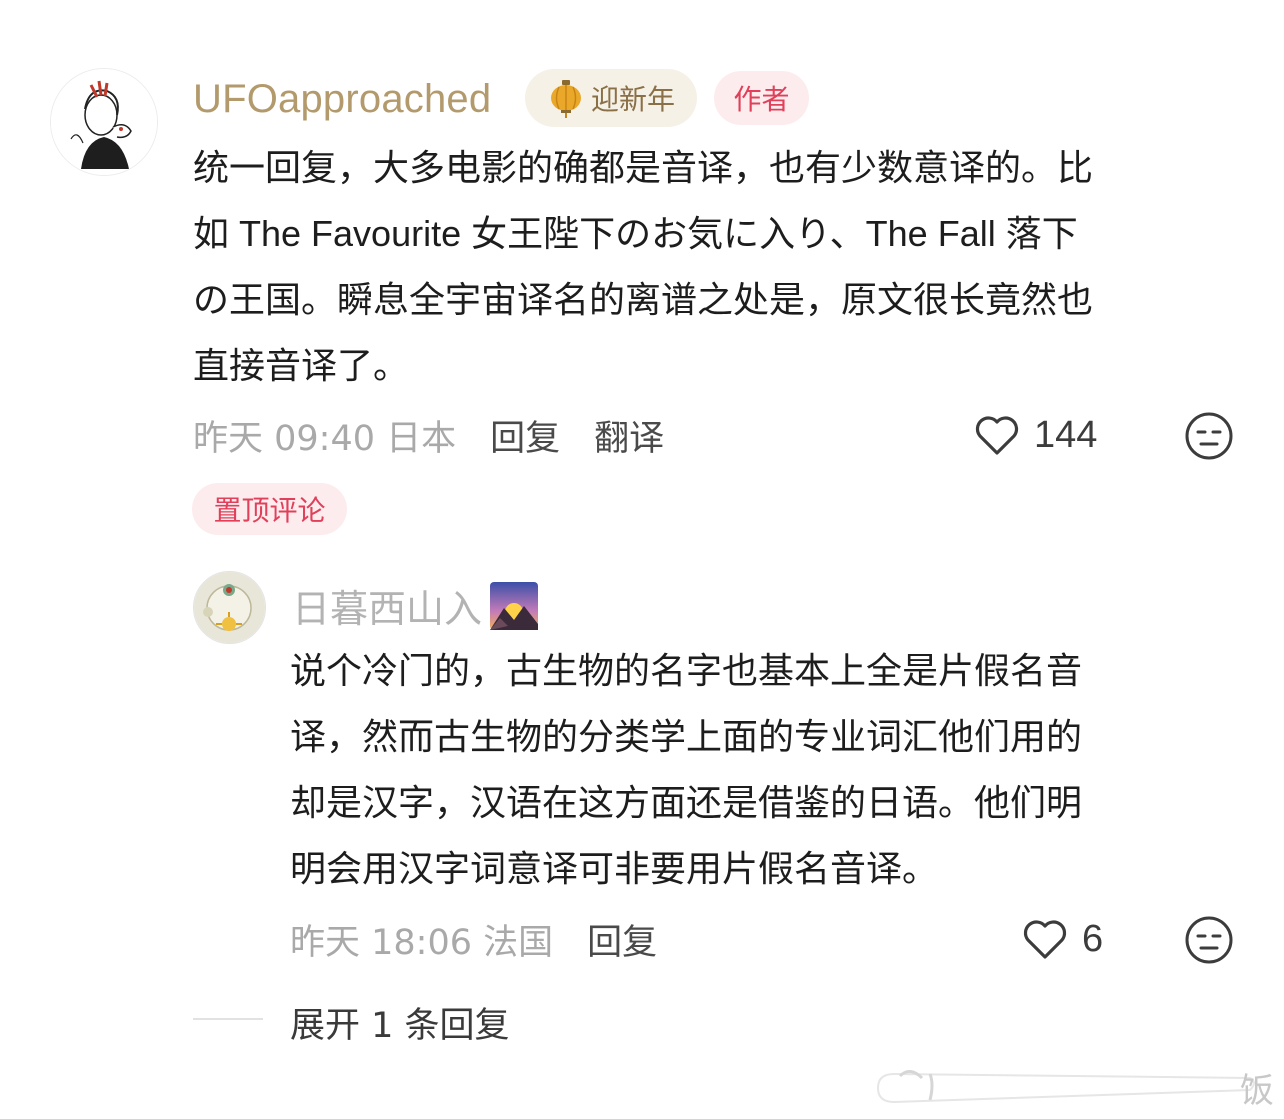 This screenshot has height=1119, width=1284. Describe the element at coordinates (400, 1022) in the screenshot. I see `expand-replies-button: 展开 1 条回复` at that location.